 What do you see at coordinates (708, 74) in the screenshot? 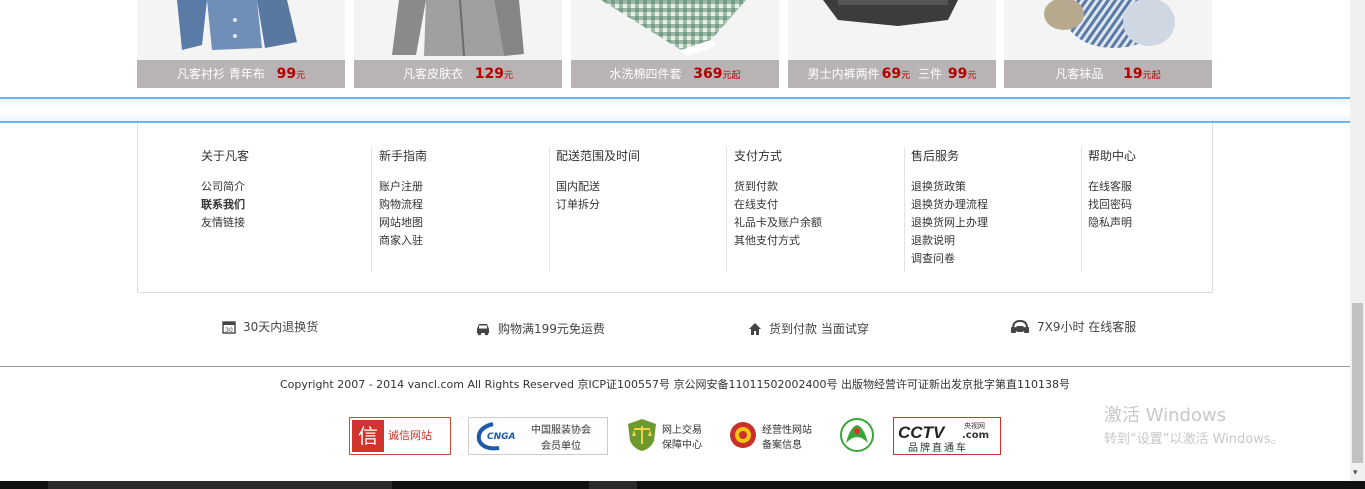
I see `product-price: 369` at bounding box center [708, 74].